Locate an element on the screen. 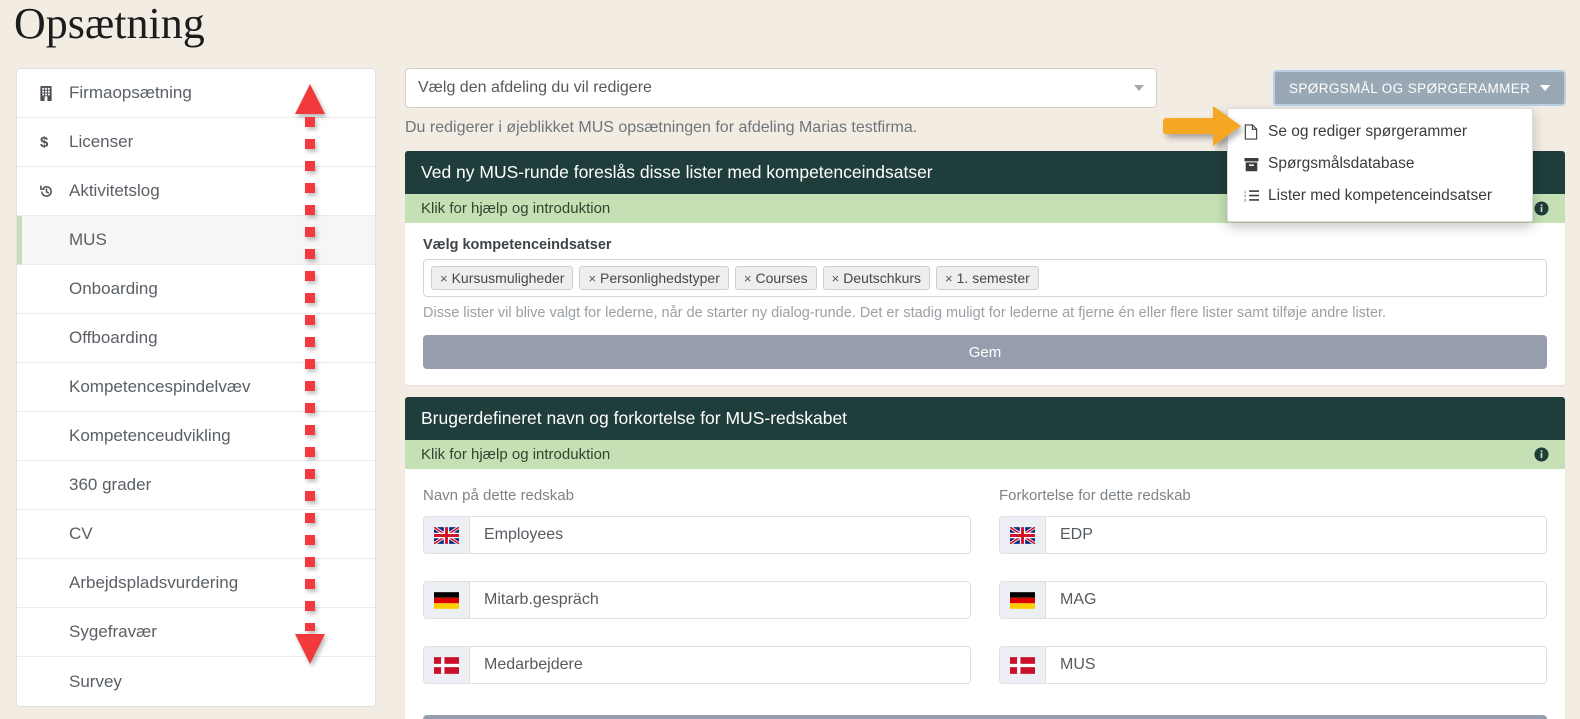 Image resolution: width=1580 pixels, height=719 pixels. competence-tag: × Courses is located at coordinates (775, 278).